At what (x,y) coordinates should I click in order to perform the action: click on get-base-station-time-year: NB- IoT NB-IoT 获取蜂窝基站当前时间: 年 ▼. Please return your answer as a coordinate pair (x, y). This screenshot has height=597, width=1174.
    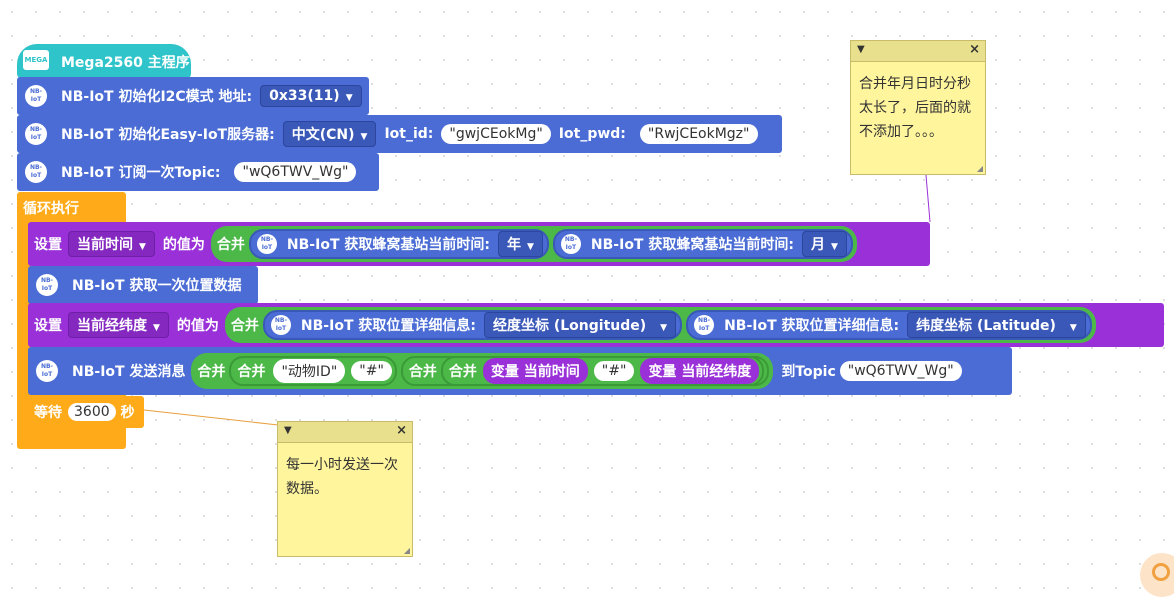
    Looking at the image, I should click on (398, 244).